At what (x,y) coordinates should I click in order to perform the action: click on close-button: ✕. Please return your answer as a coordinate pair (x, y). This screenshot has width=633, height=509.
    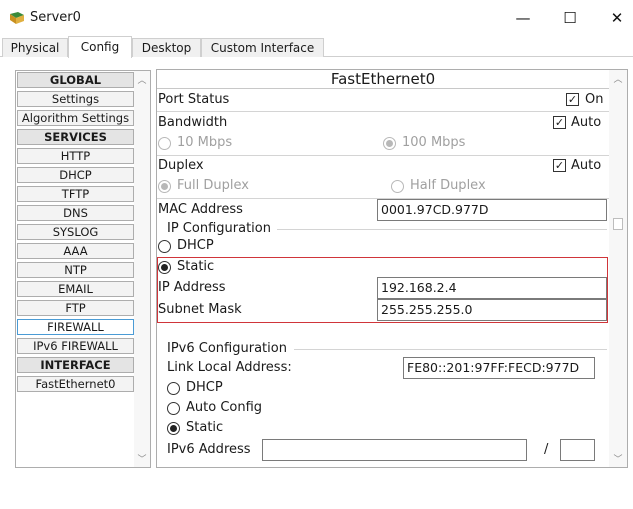
    Looking at the image, I should click on (617, 18).